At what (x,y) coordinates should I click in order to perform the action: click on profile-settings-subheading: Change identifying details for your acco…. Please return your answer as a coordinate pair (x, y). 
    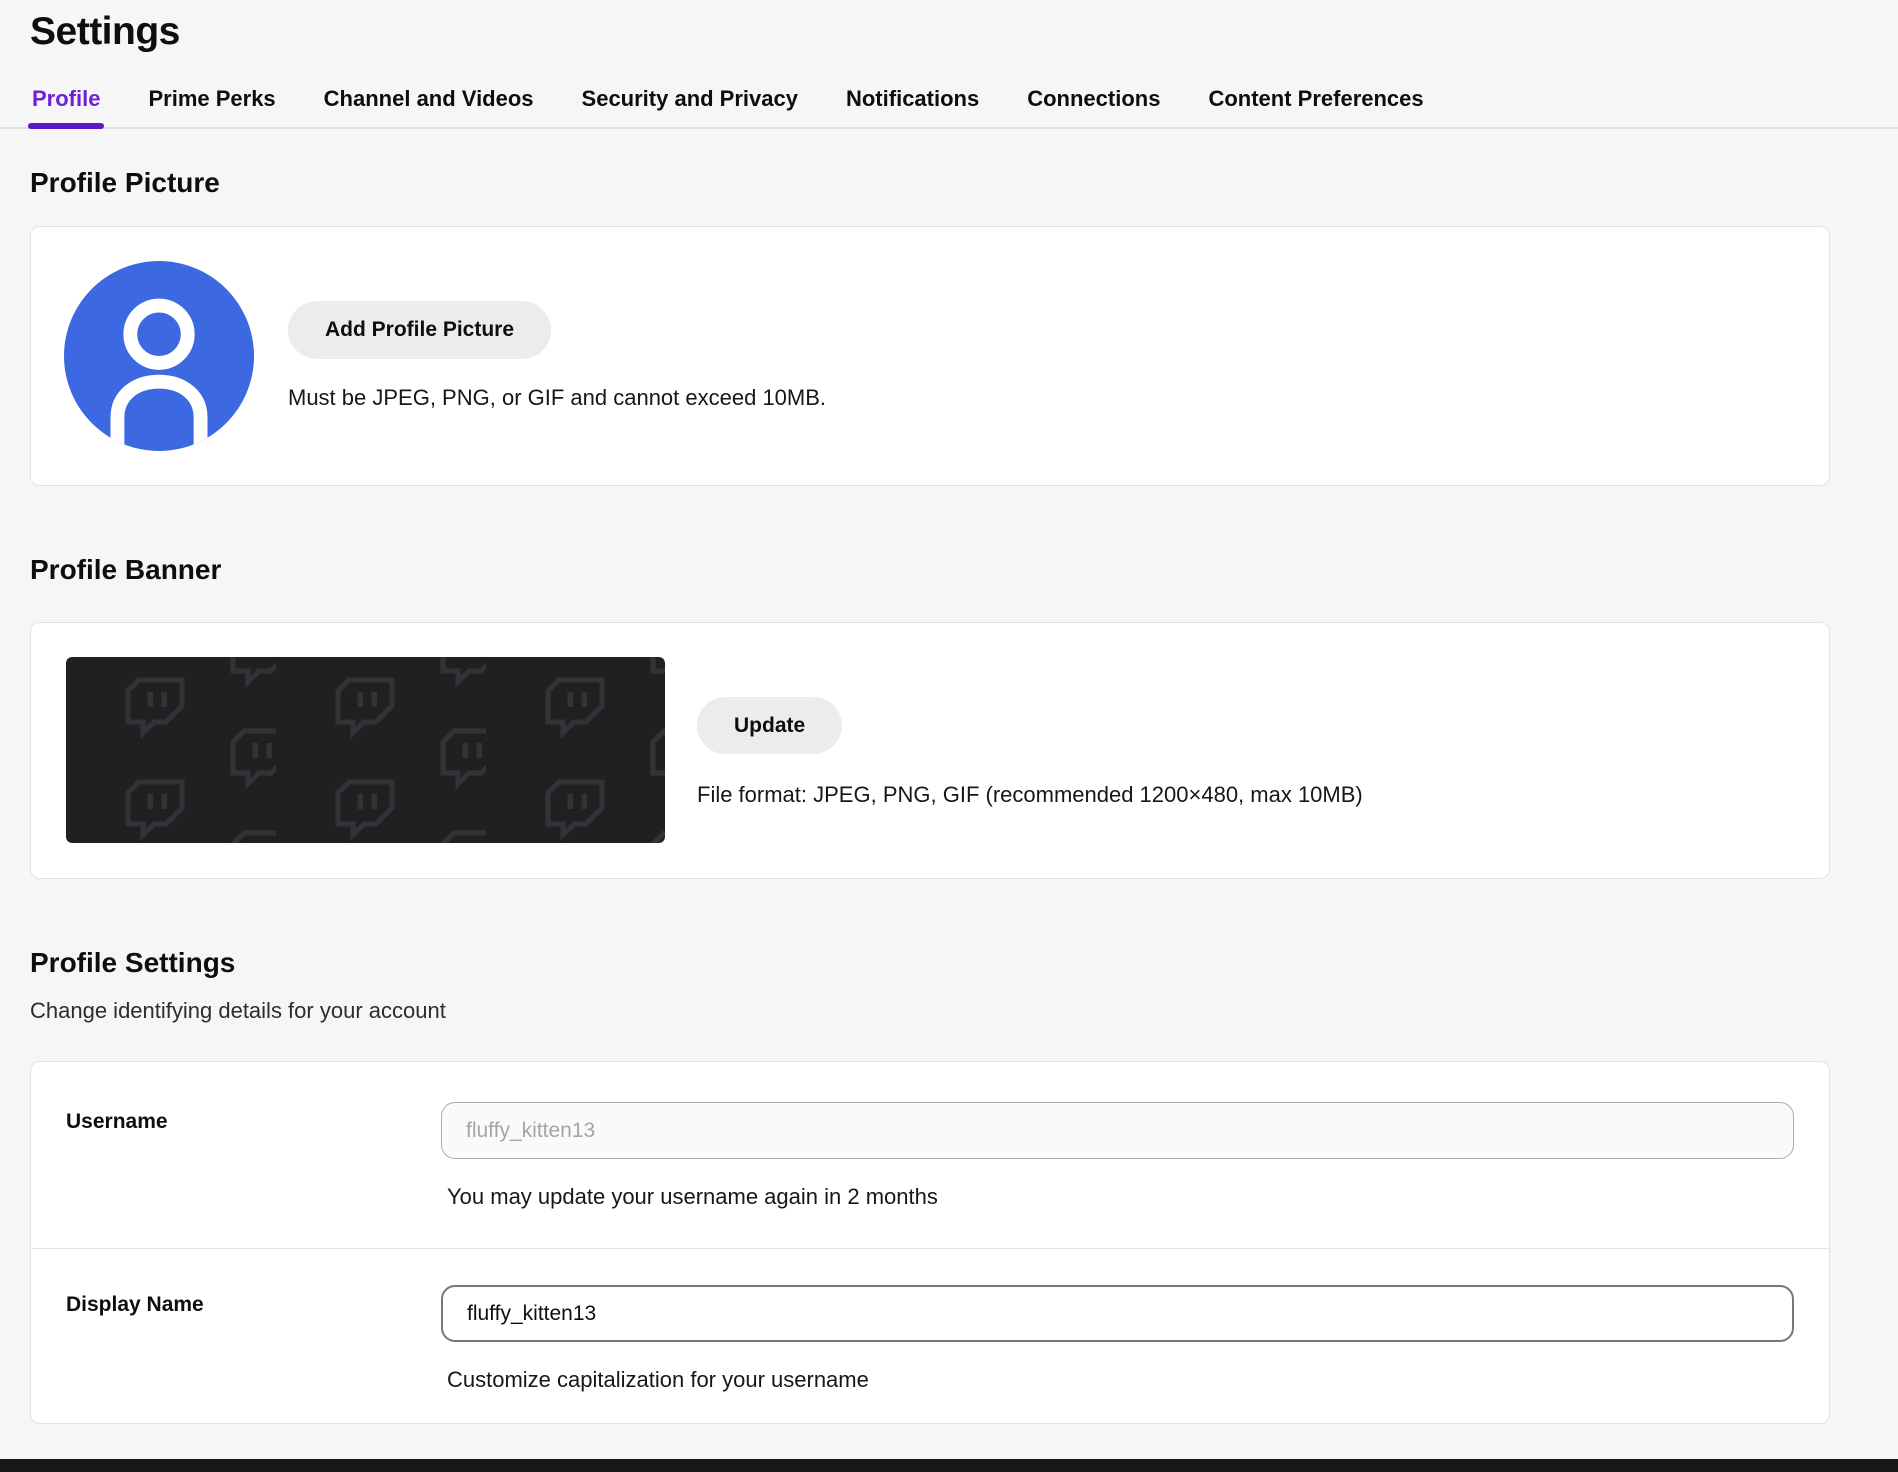
    Looking at the image, I should click on (238, 1010).